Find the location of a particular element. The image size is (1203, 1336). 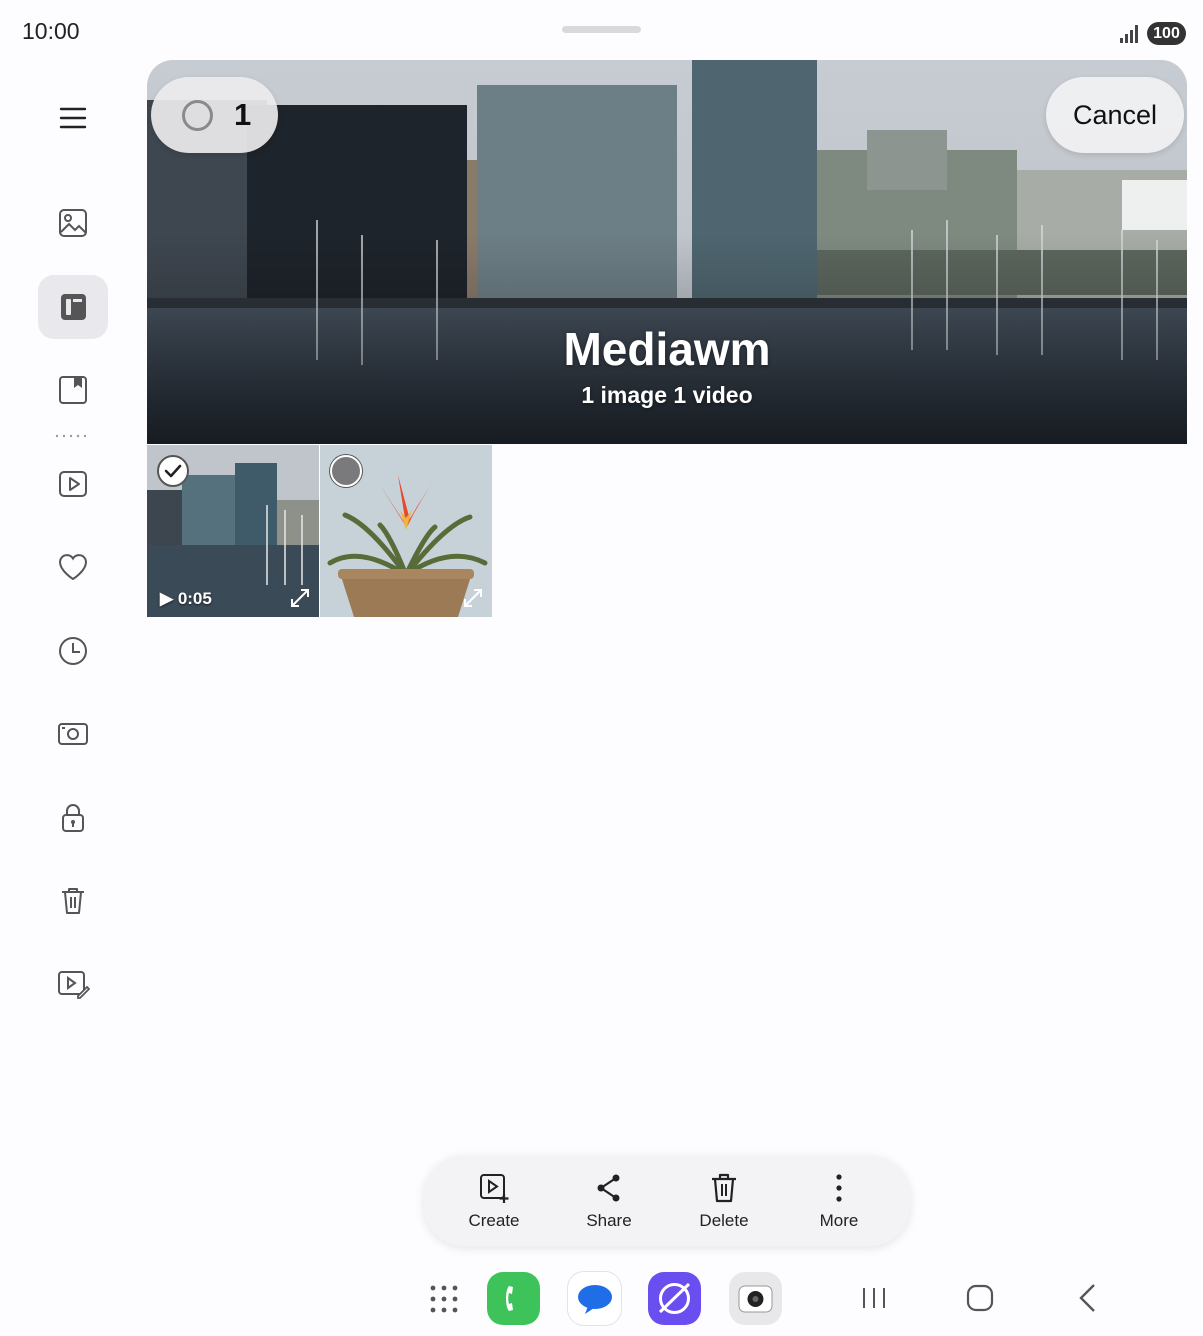

share-label: Share is located at coordinates (609, 1220).